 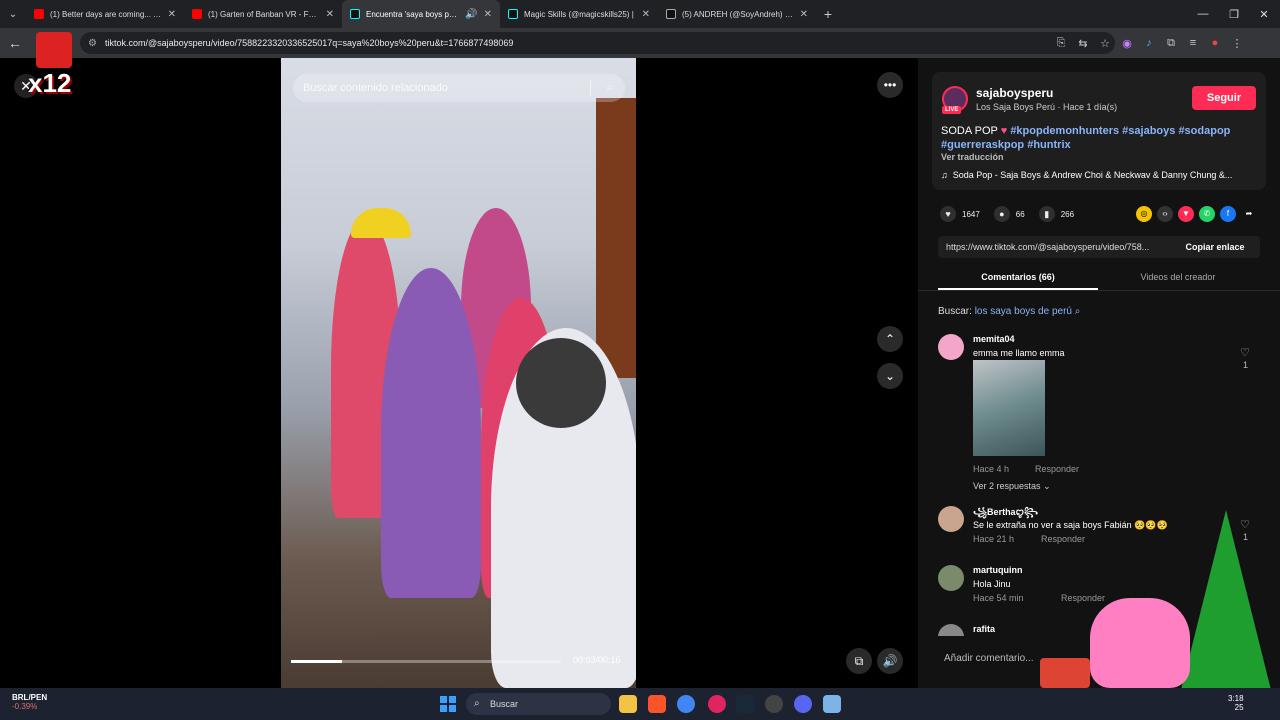 I want to click on hashtag-link: #guerreraskpop, so click(x=982, y=145).